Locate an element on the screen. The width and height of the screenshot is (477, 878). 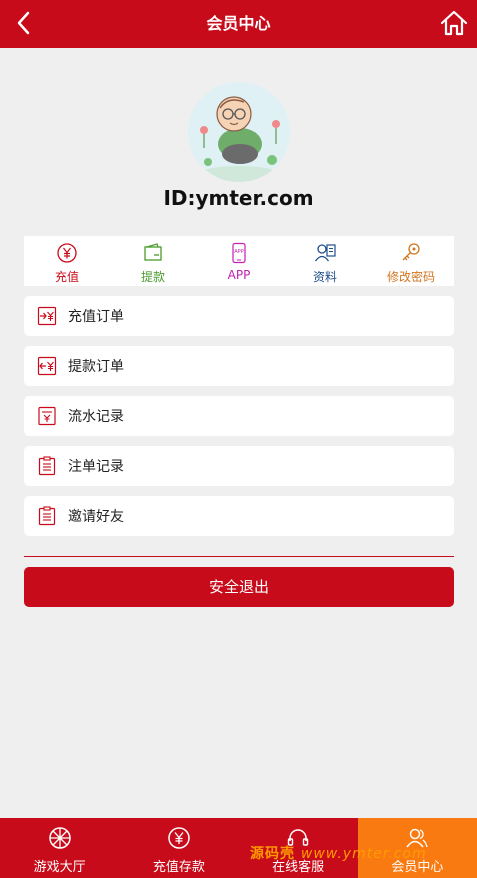
tab-label: 游戏大厅 is located at coordinates (59, 867).